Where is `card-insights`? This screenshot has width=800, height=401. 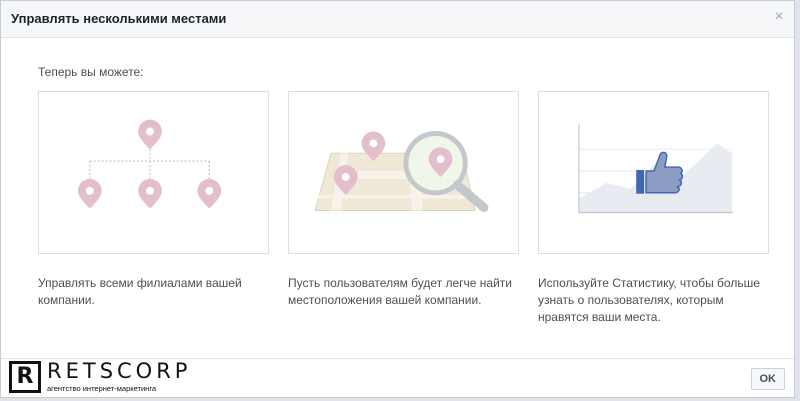 card-insights is located at coordinates (653, 172).